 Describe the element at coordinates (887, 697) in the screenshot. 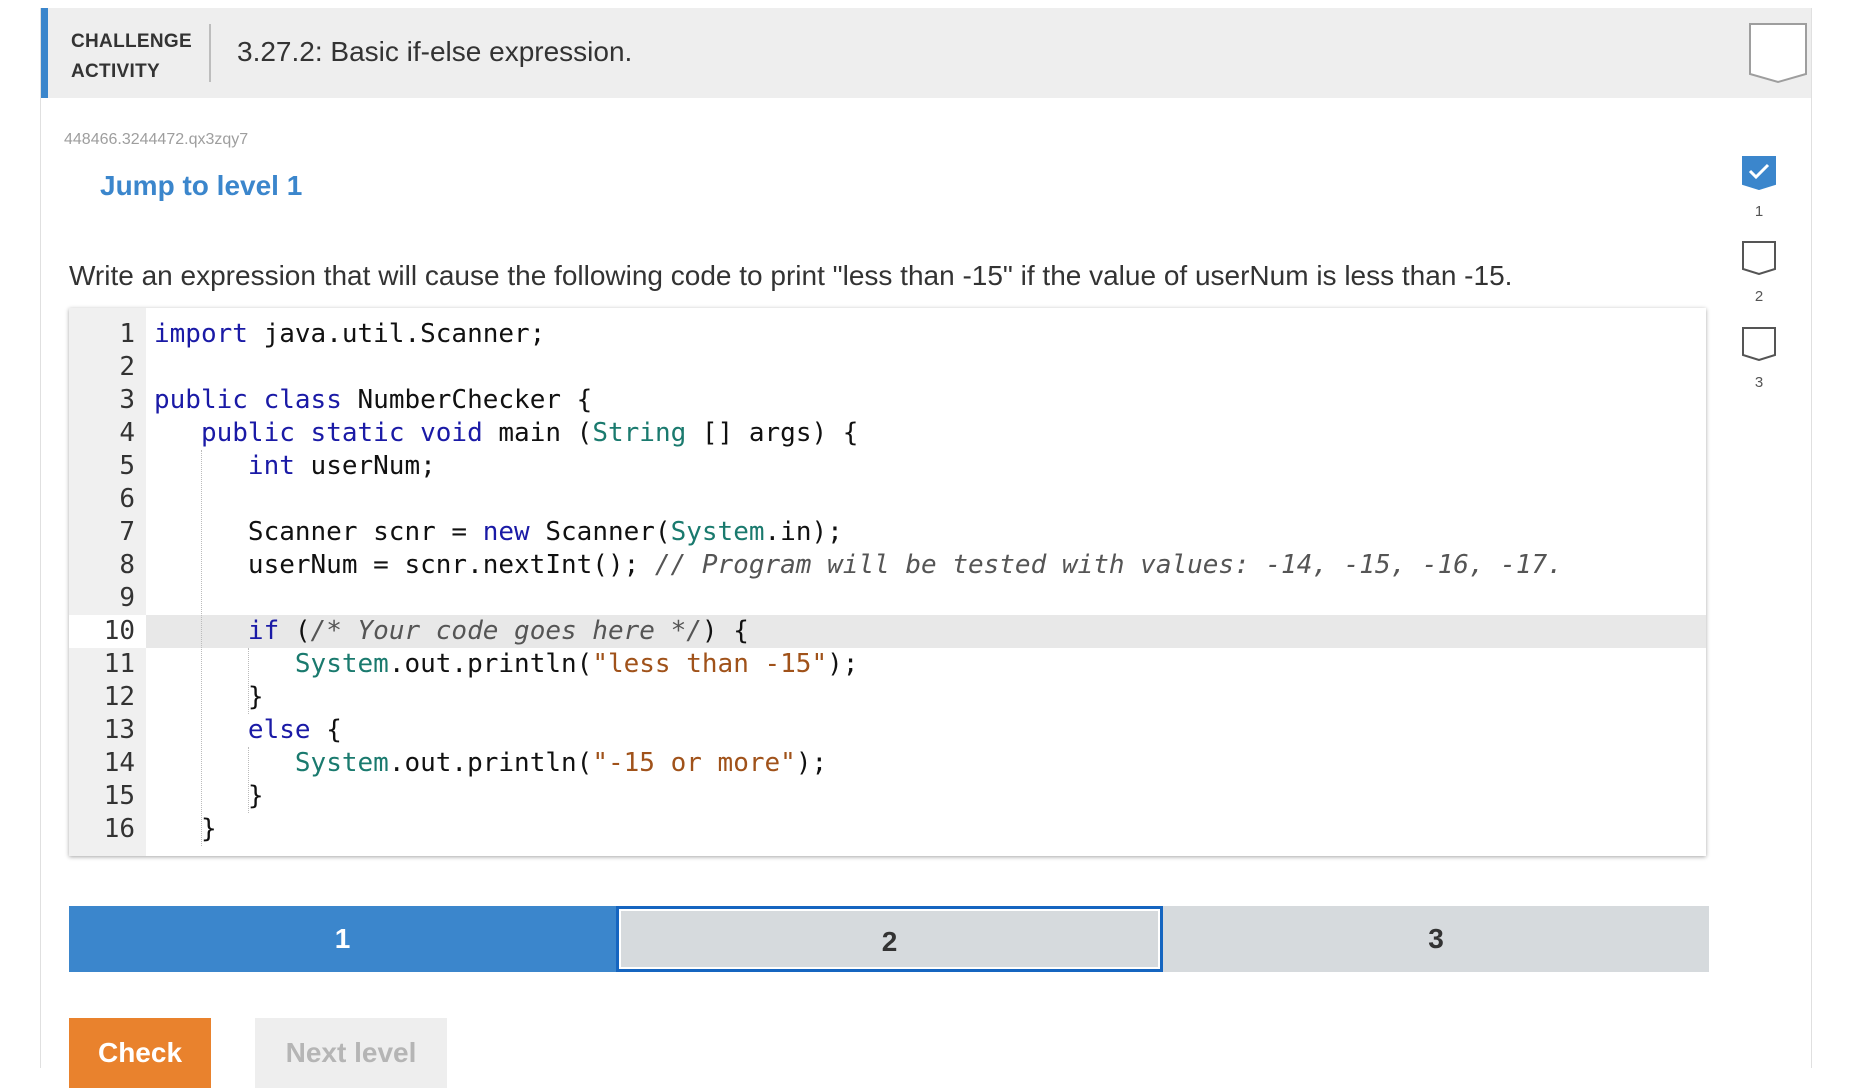

I see `code-line: 12 }` at that location.